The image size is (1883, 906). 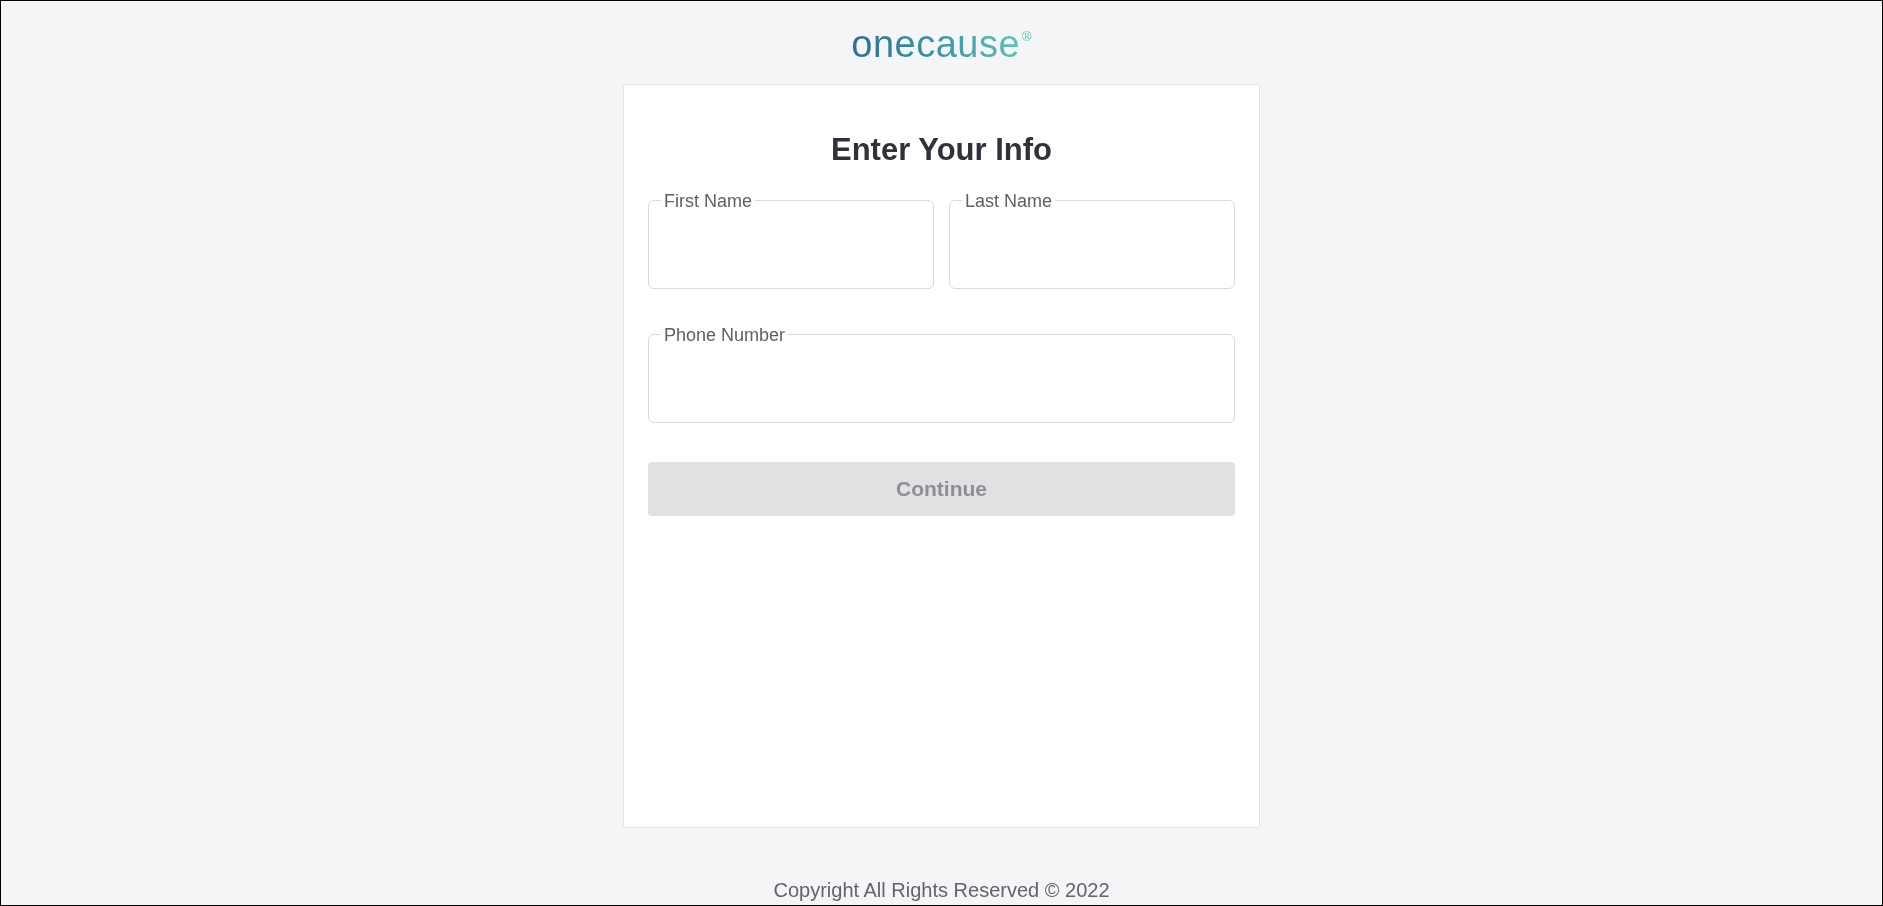 What do you see at coordinates (941, 149) in the screenshot?
I see `form-title: Enter Your Info` at bounding box center [941, 149].